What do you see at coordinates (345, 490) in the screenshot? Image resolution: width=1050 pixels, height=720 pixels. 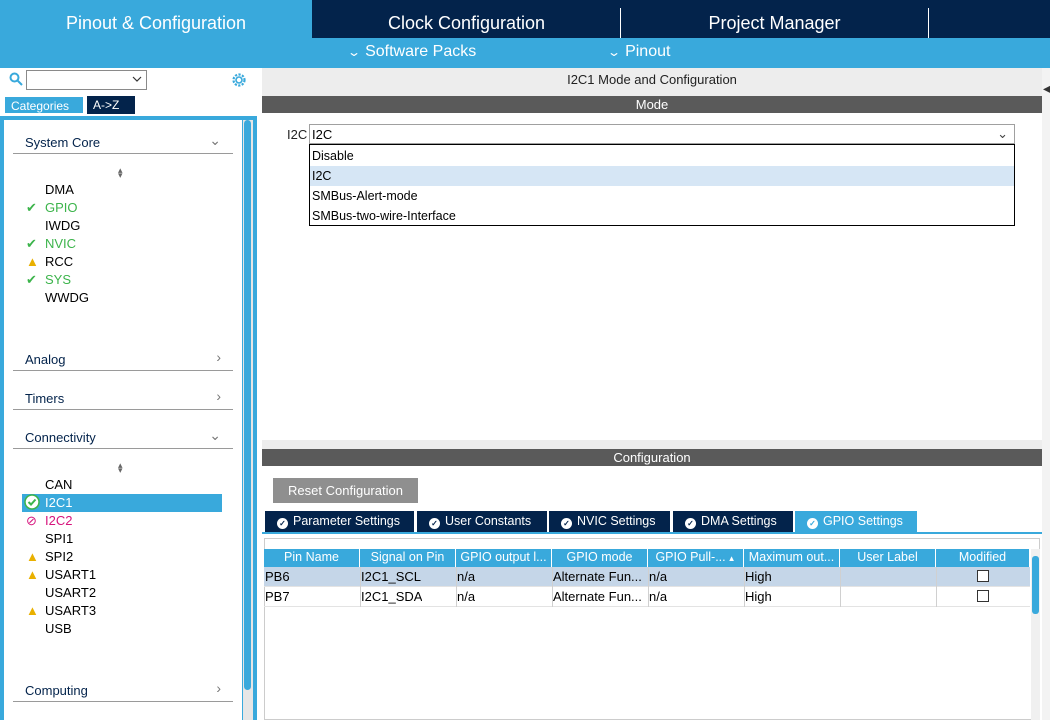 I see `reset-configuration-button: Reset Configuration` at bounding box center [345, 490].